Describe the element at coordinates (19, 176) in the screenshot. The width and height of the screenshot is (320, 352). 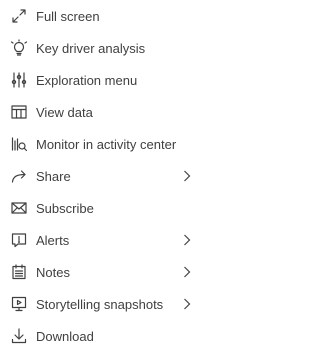
I see `share-arrow-icon` at that location.